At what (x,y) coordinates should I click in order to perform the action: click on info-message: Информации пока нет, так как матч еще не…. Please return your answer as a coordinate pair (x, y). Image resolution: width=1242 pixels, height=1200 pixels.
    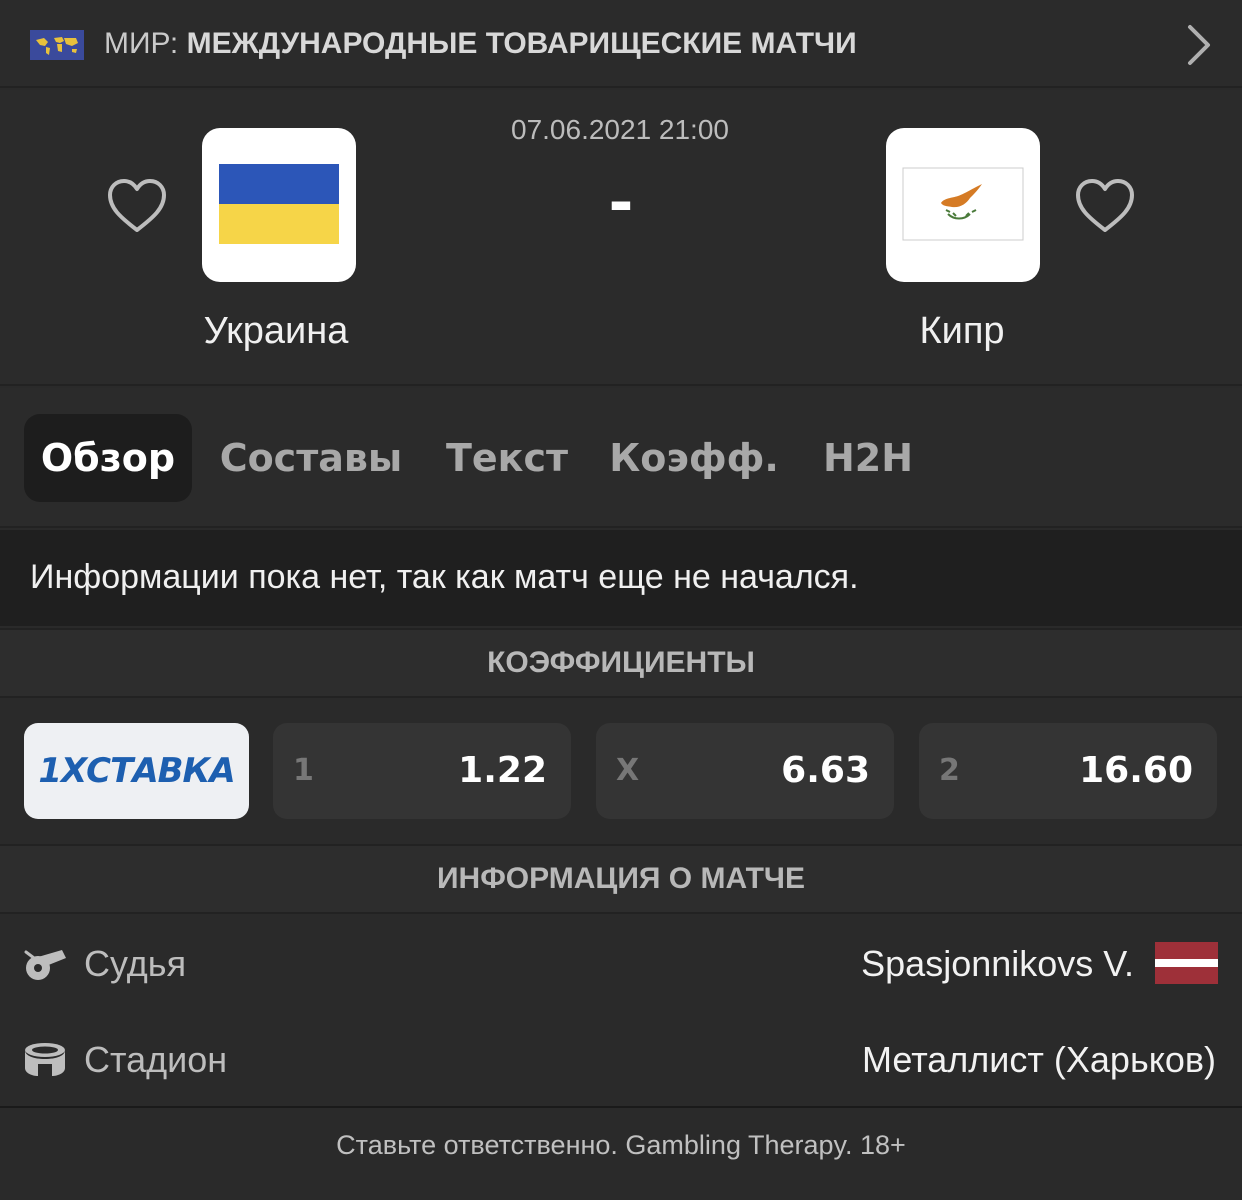
    Looking at the image, I should click on (444, 577).